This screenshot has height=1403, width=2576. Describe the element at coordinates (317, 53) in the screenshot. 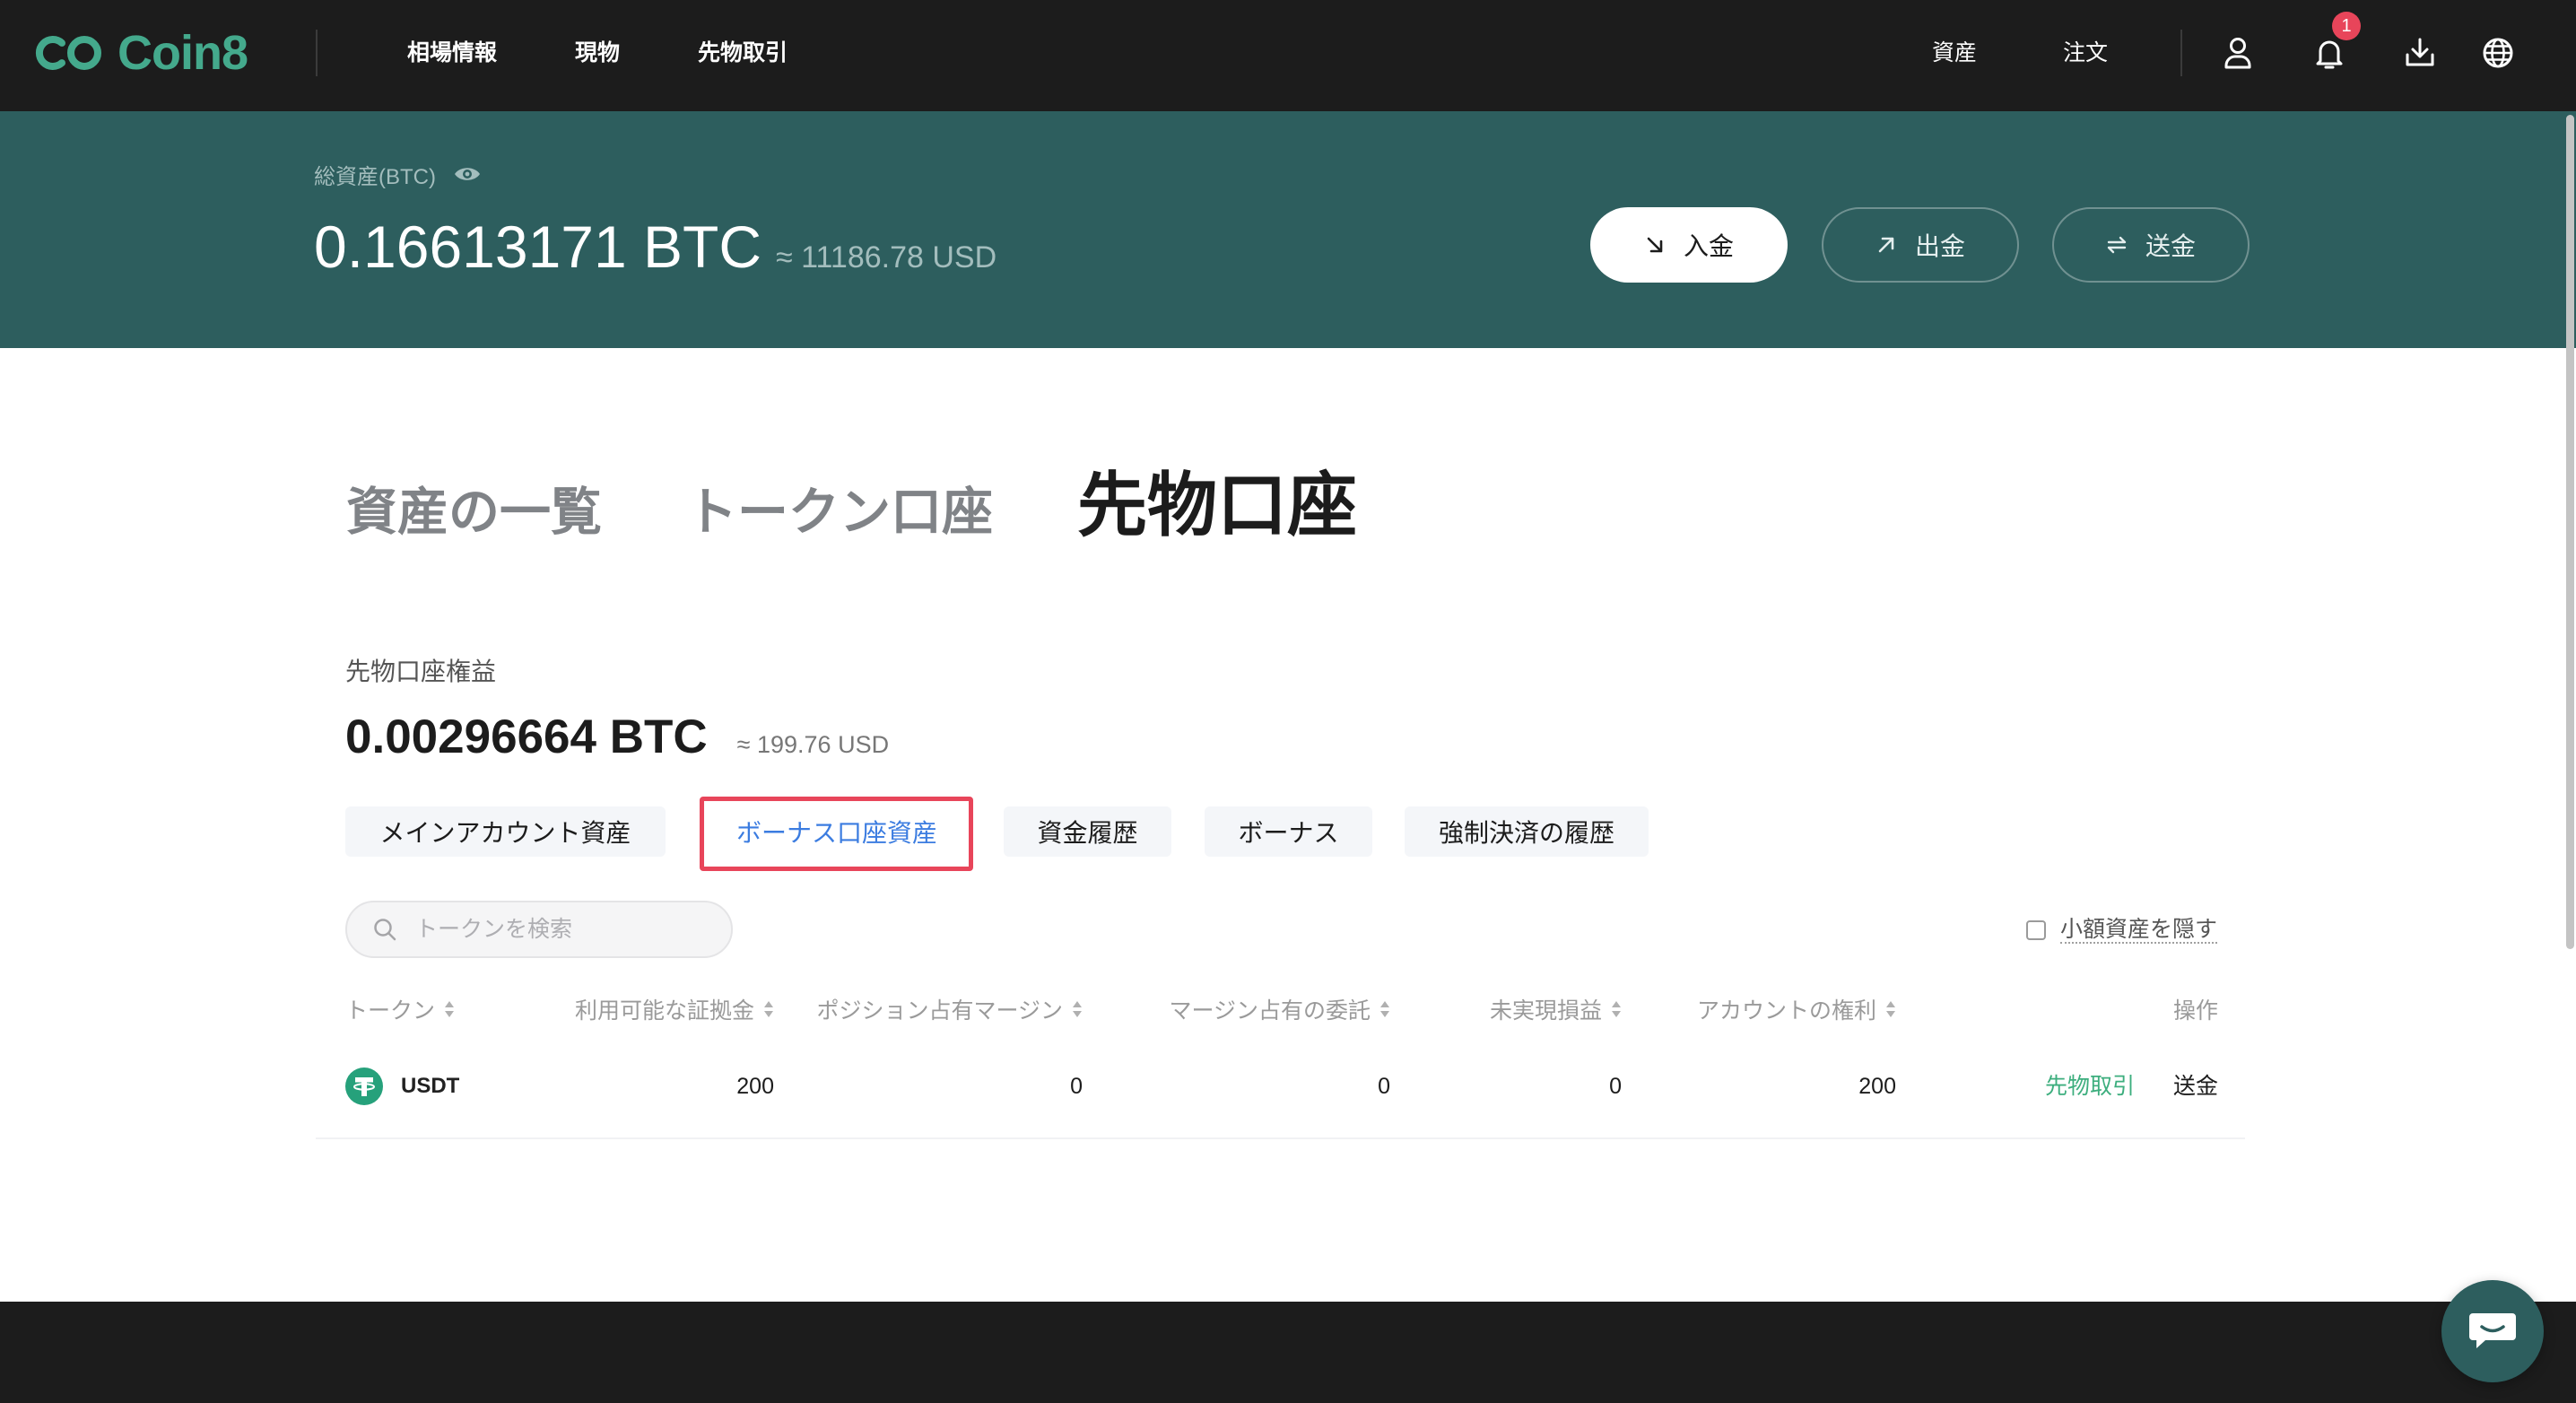

I see `nav-divider` at that location.